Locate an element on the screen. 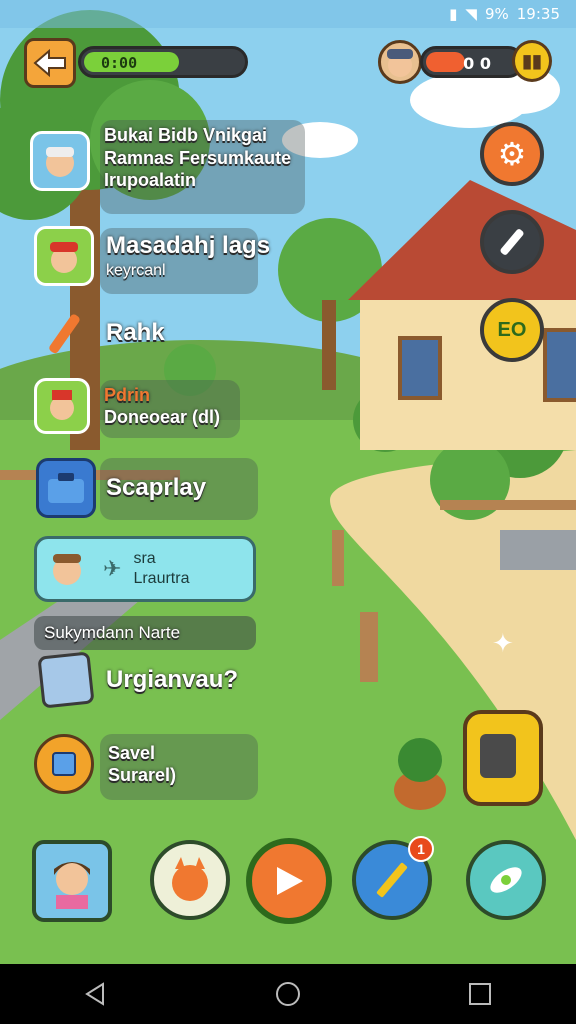 The width and height of the screenshot is (576, 1024). coin-icon: ▮▮ is located at coordinates (532, 60).